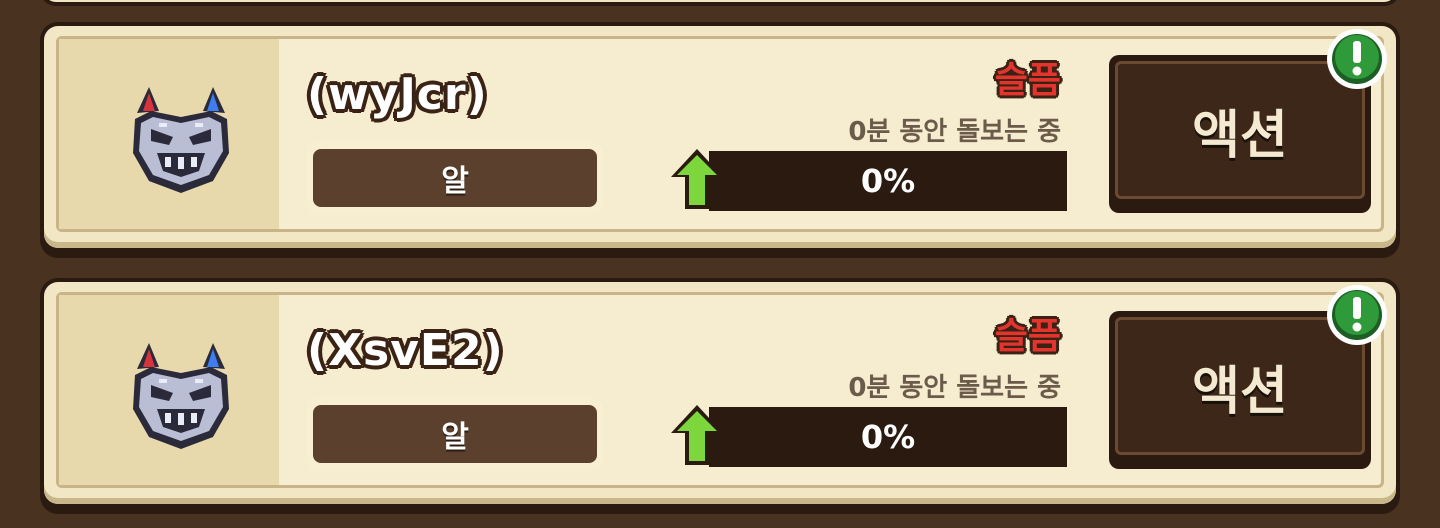  Describe the element at coordinates (405, 350) in the screenshot. I see `pet-name: (XsvE2)` at that location.